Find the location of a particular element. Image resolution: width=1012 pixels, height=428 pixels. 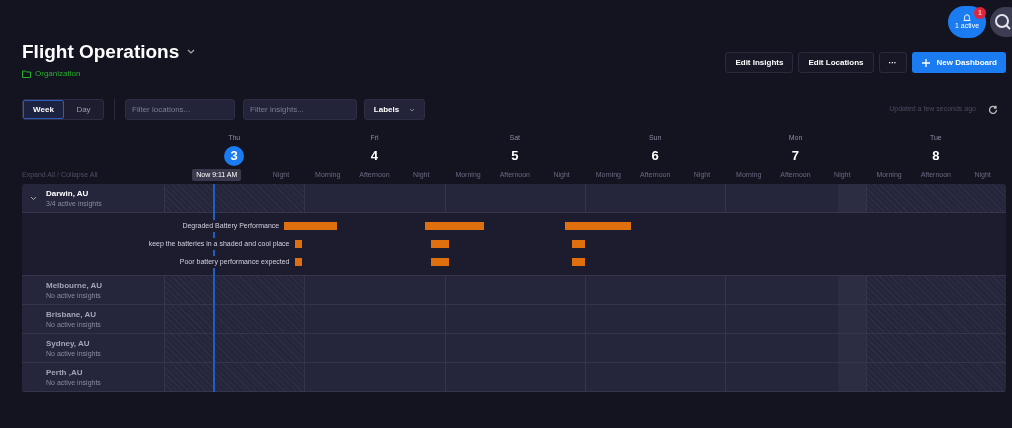

caret-icon is located at coordinates (412, 109).